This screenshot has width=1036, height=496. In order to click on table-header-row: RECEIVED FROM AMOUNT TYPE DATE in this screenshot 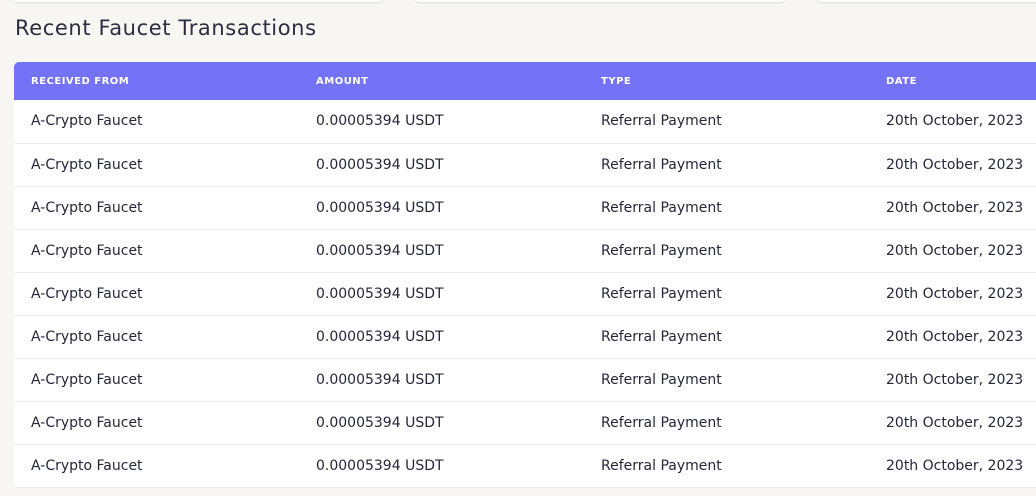, I will do `click(525, 81)`.